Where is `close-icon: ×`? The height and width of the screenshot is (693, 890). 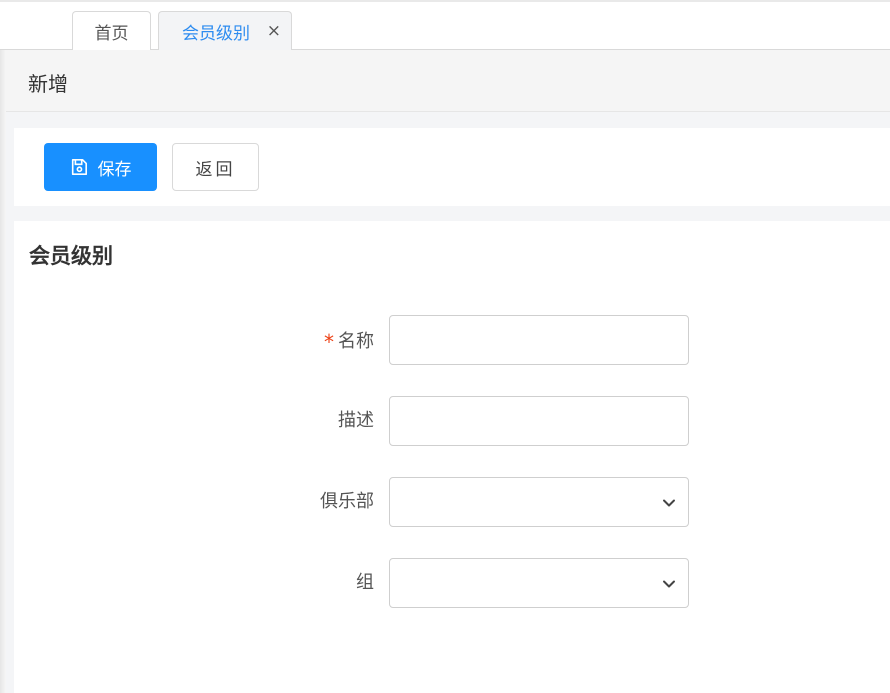 close-icon: × is located at coordinates (274, 31).